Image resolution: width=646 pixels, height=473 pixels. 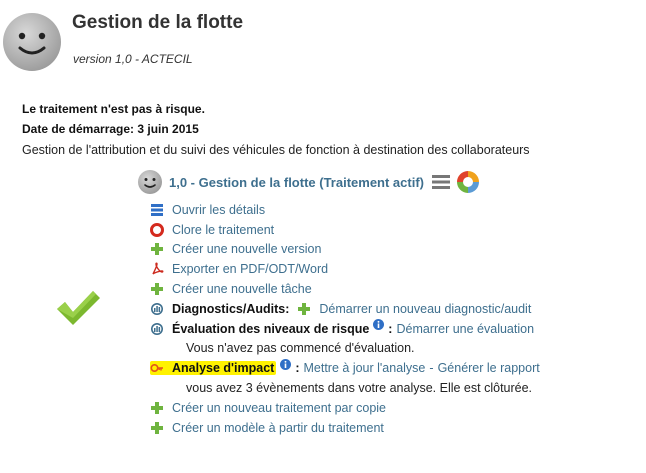 What do you see at coordinates (489, 368) in the screenshot?
I see `generate-report-link: Générer le rapport` at bounding box center [489, 368].